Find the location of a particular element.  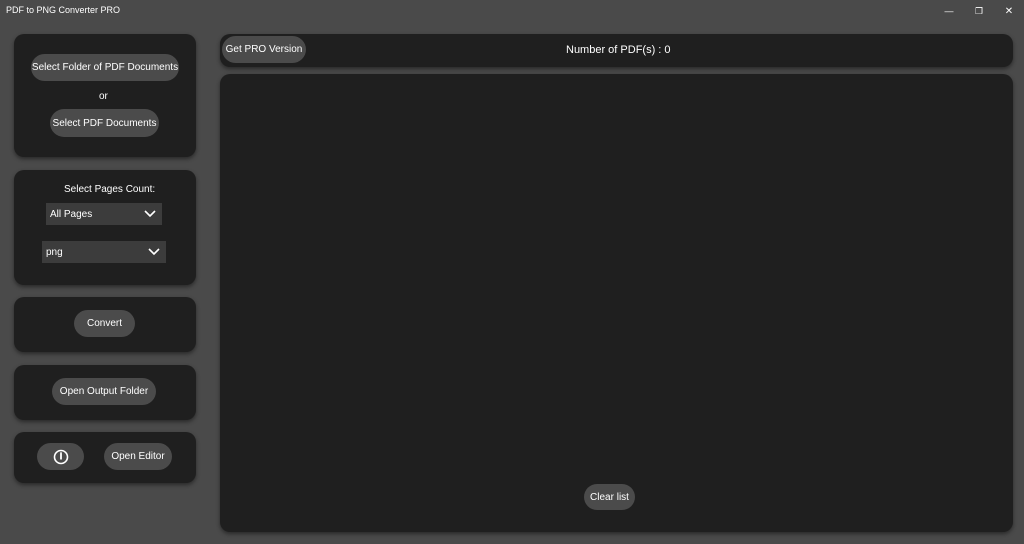

header-panel: Get PRO Version Number of PDF(s) : 0 is located at coordinates (616, 50).